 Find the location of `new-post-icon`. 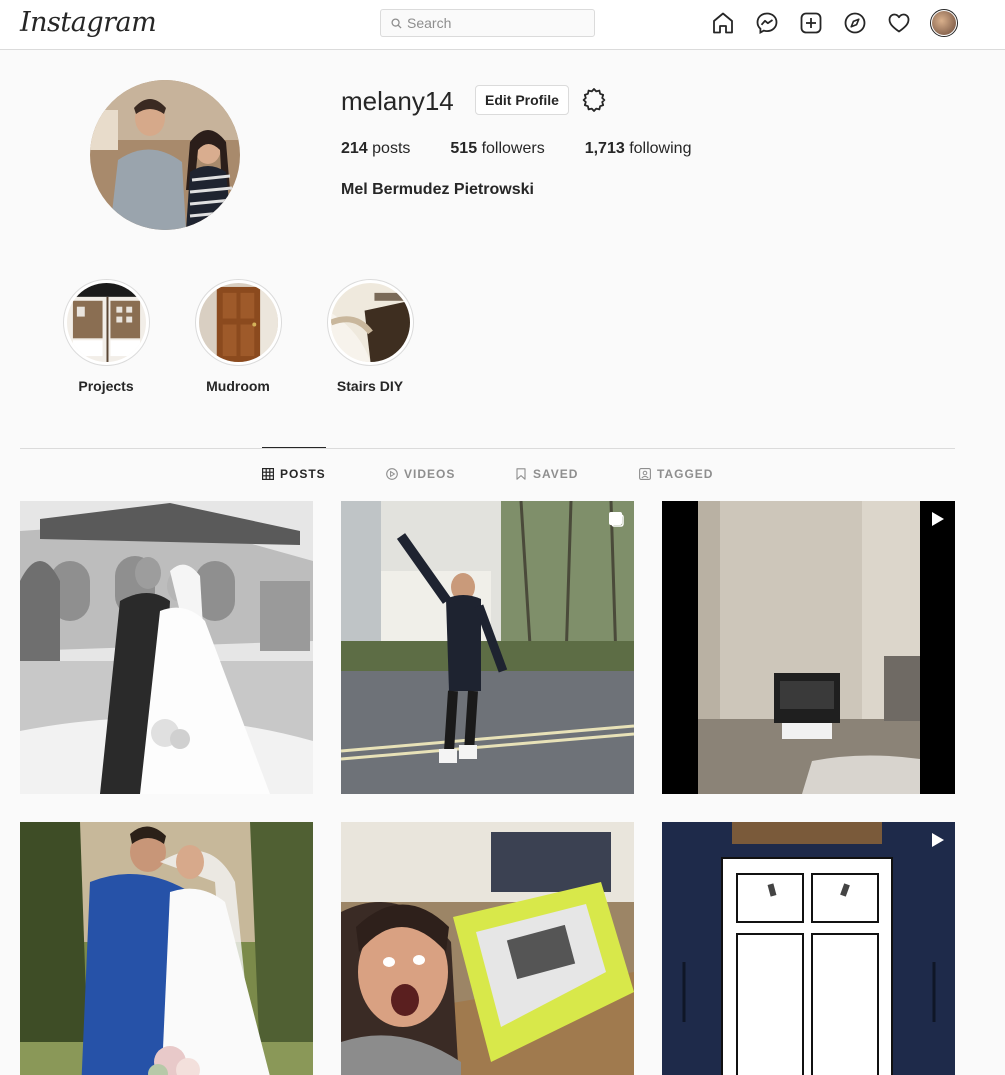

new-post-icon is located at coordinates (811, 23).